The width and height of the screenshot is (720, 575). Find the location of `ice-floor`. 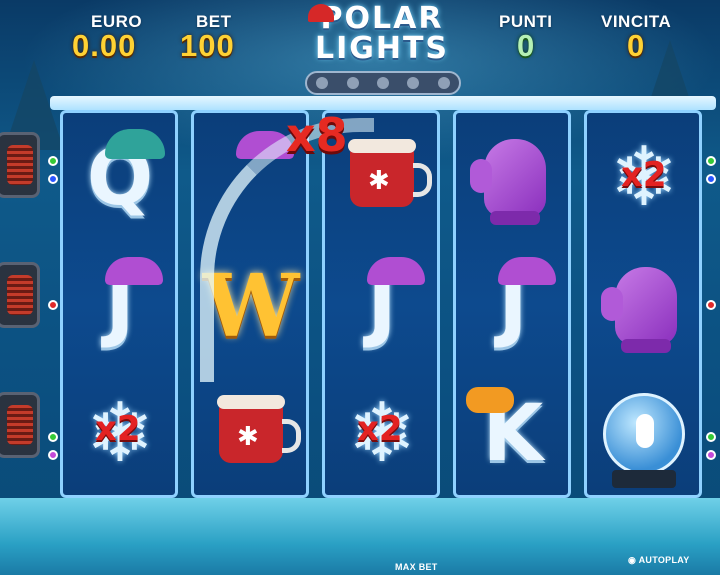

ice-floor is located at coordinates (360, 536).